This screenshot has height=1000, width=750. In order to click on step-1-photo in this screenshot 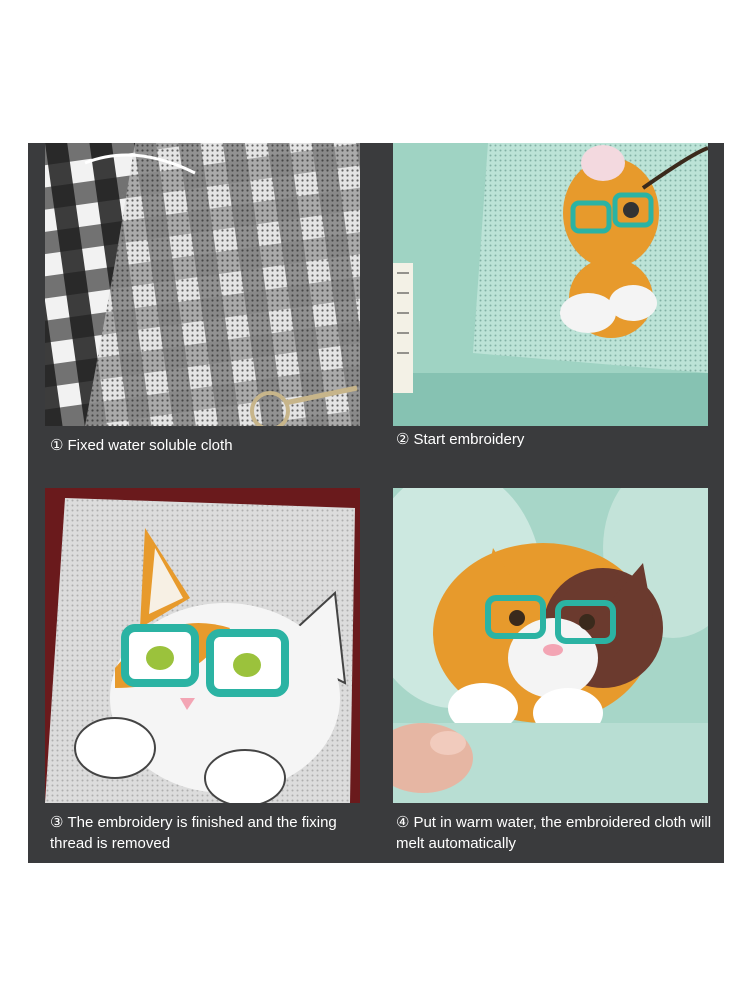, I will do `click(202, 284)`.